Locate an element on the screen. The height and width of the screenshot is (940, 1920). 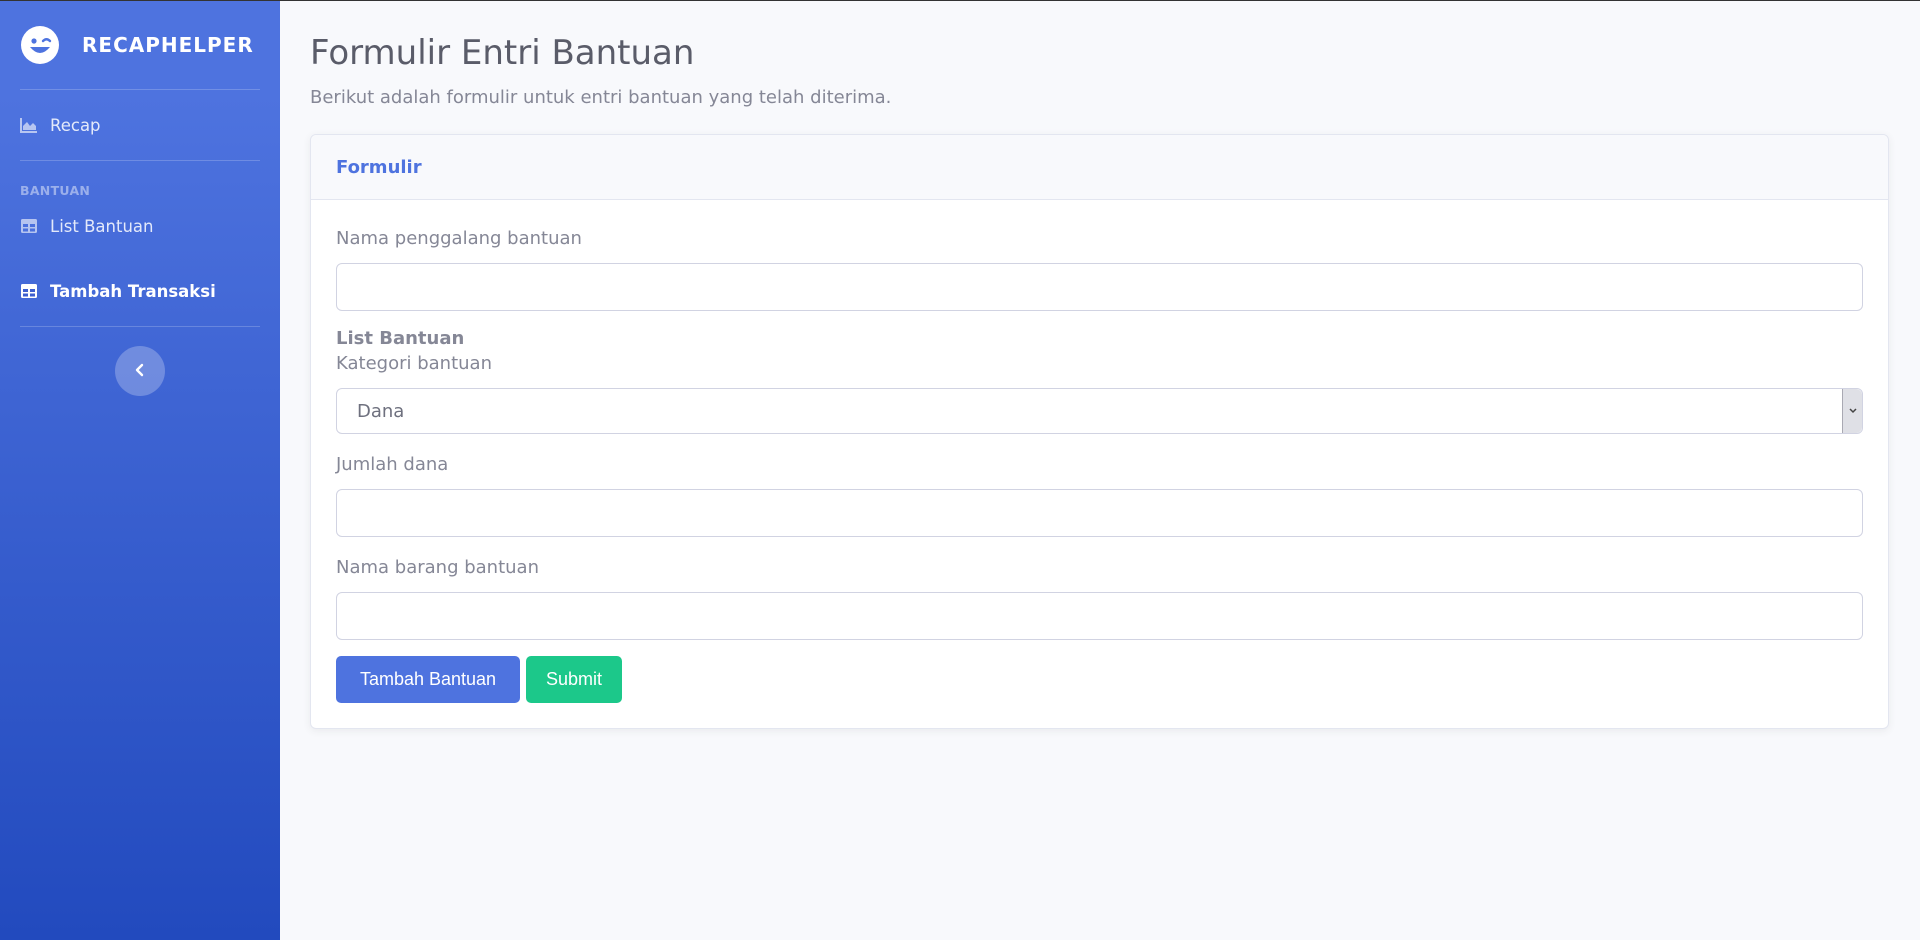
form-group-penggalang: Nama penggalang bantuan is located at coordinates (1099, 269).